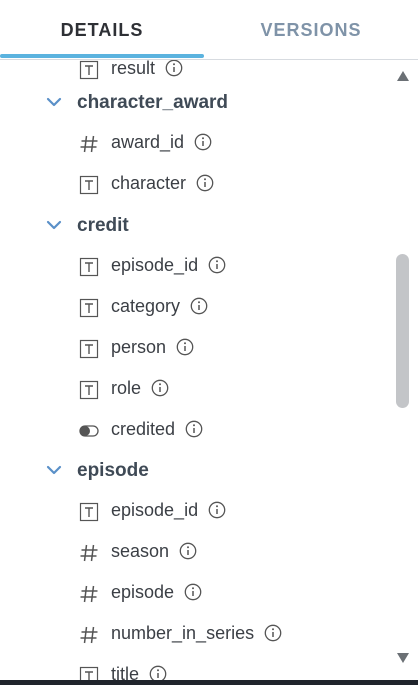 This screenshot has height=685, width=418. What do you see at coordinates (140, 388) in the screenshot?
I see `field-name: role` at bounding box center [140, 388].